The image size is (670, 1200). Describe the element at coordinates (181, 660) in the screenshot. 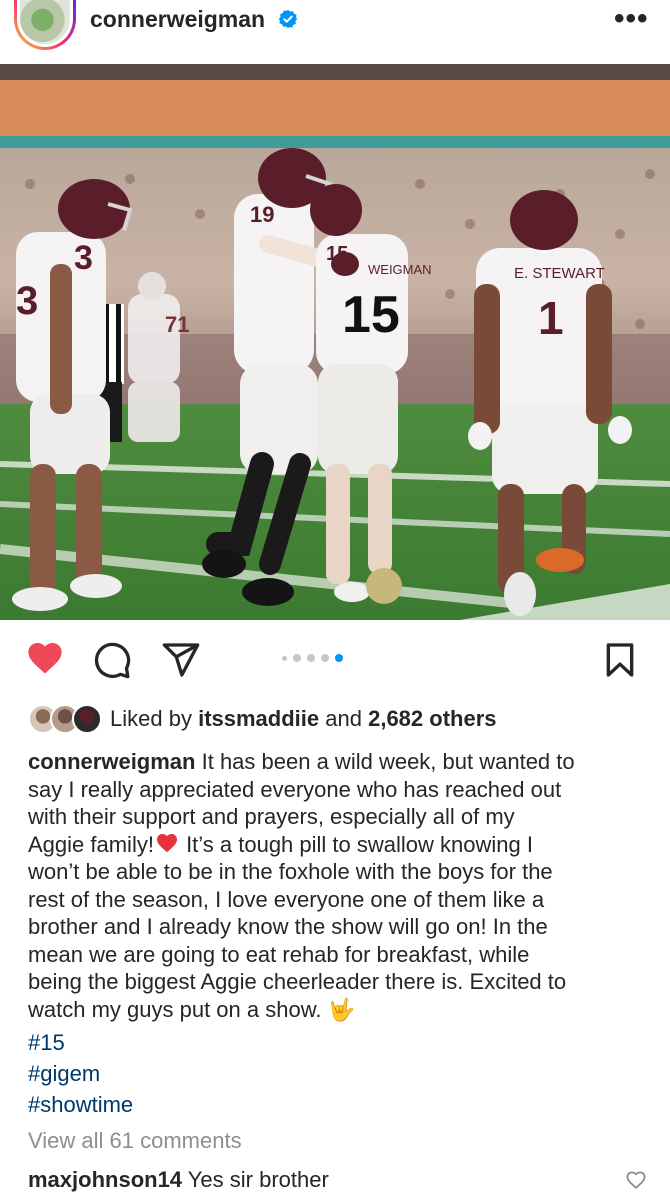

I see `share-send-icon` at that location.